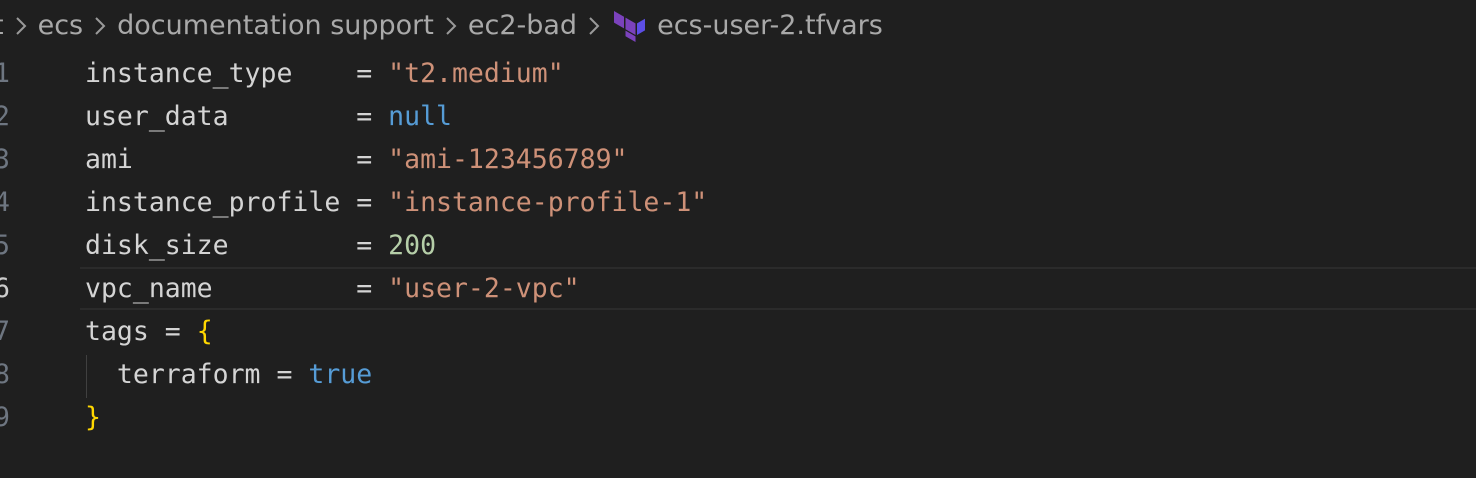  What do you see at coordinates (11, 116) in the screenshot?
I see `line-number: 2` at bounding box center [11, 116].